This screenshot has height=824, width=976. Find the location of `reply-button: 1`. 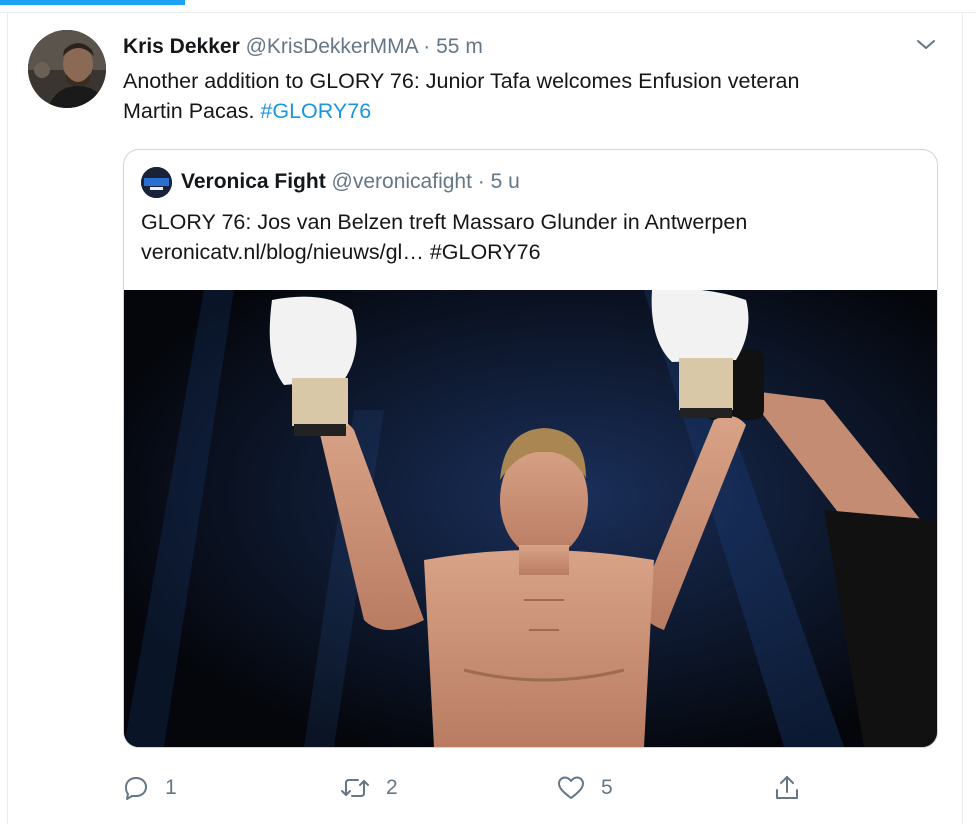

reply-button: 1 is located at coordinates (150, 788).